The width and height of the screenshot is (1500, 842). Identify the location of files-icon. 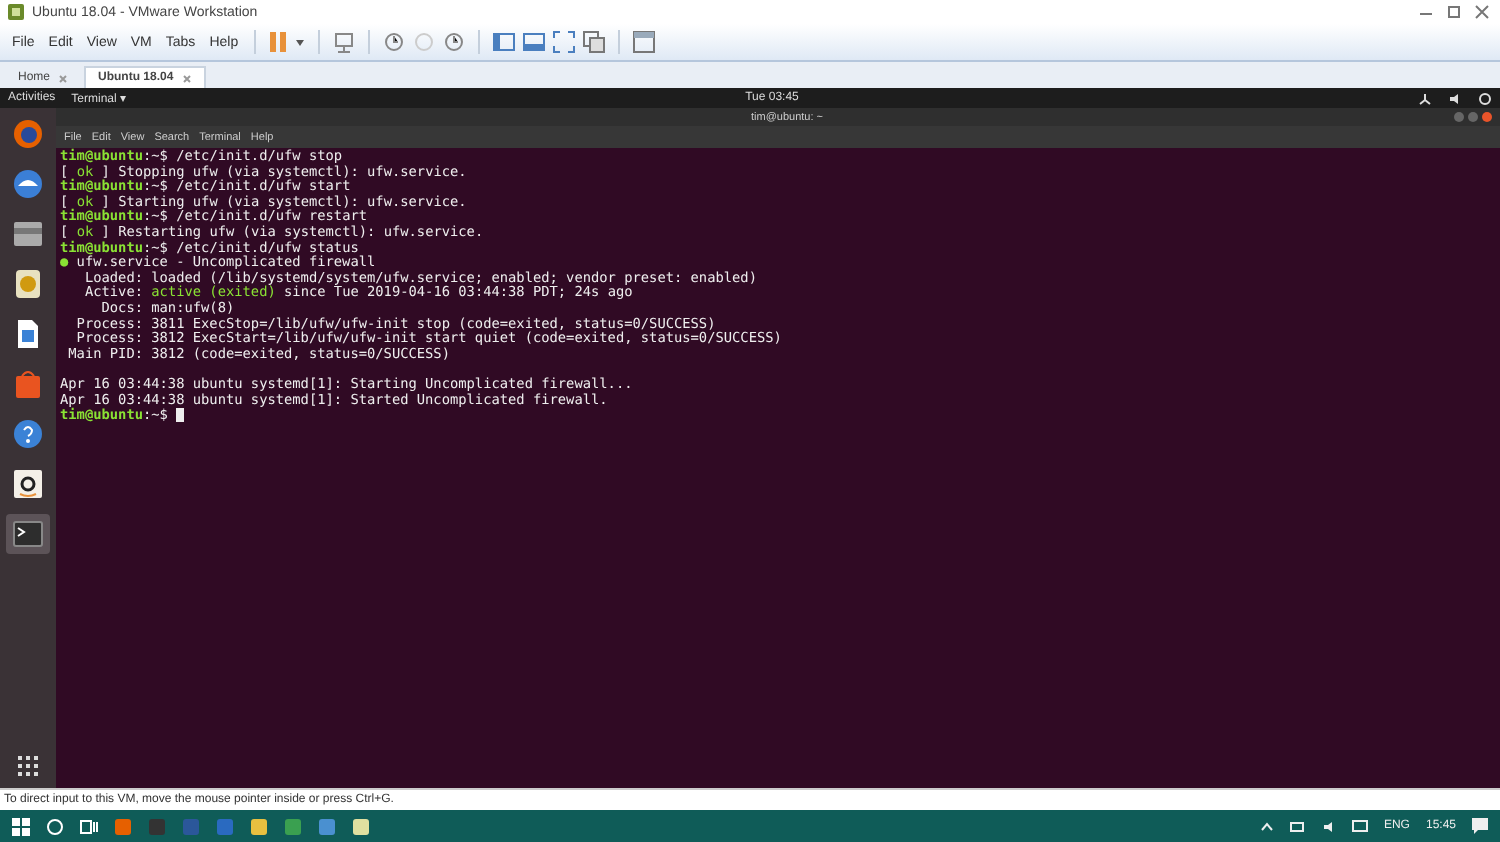
(28, 234).